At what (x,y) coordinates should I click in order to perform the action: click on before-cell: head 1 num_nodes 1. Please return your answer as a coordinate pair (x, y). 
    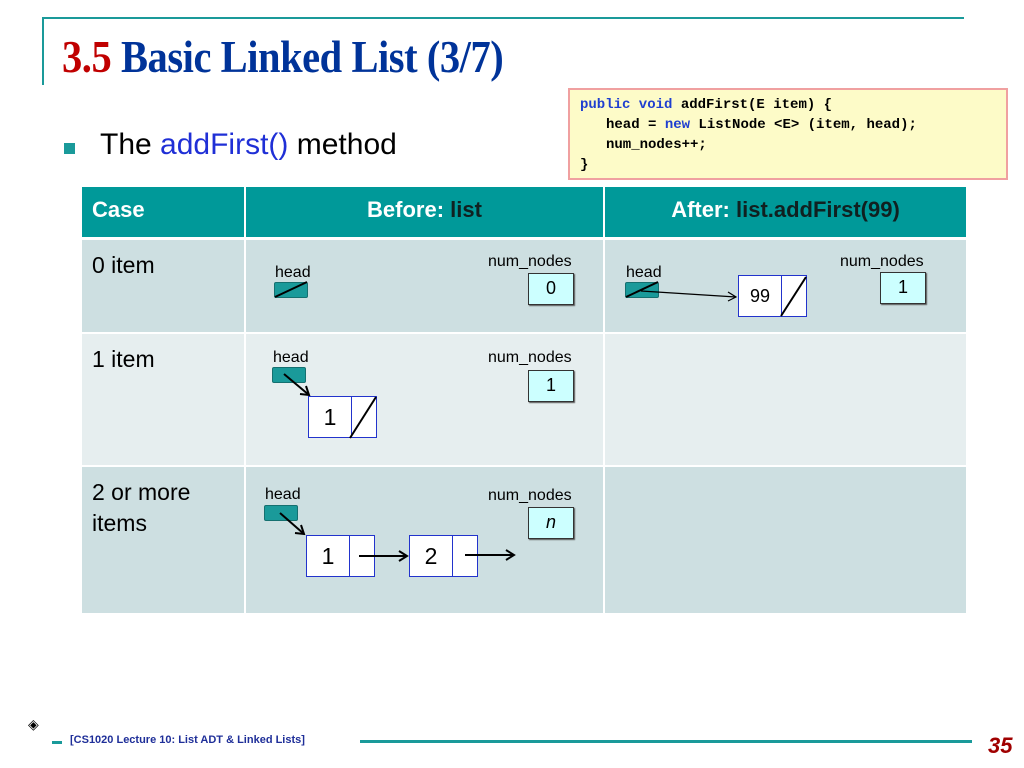
    Looking at the image, I should click on (424, 399).